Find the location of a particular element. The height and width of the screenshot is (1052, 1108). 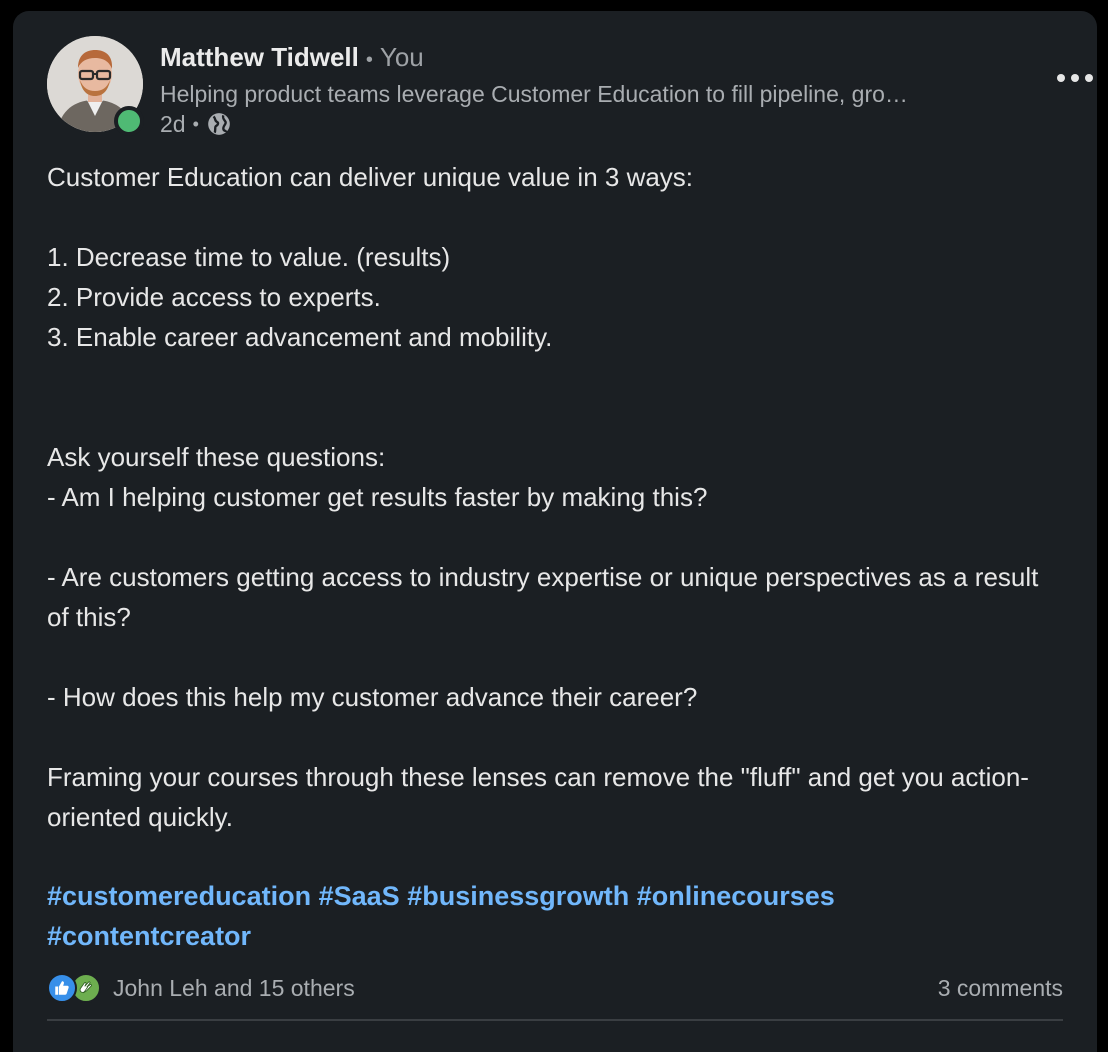

post-body-line: Ask yourself these questions: is located at coordinates (216, 457).